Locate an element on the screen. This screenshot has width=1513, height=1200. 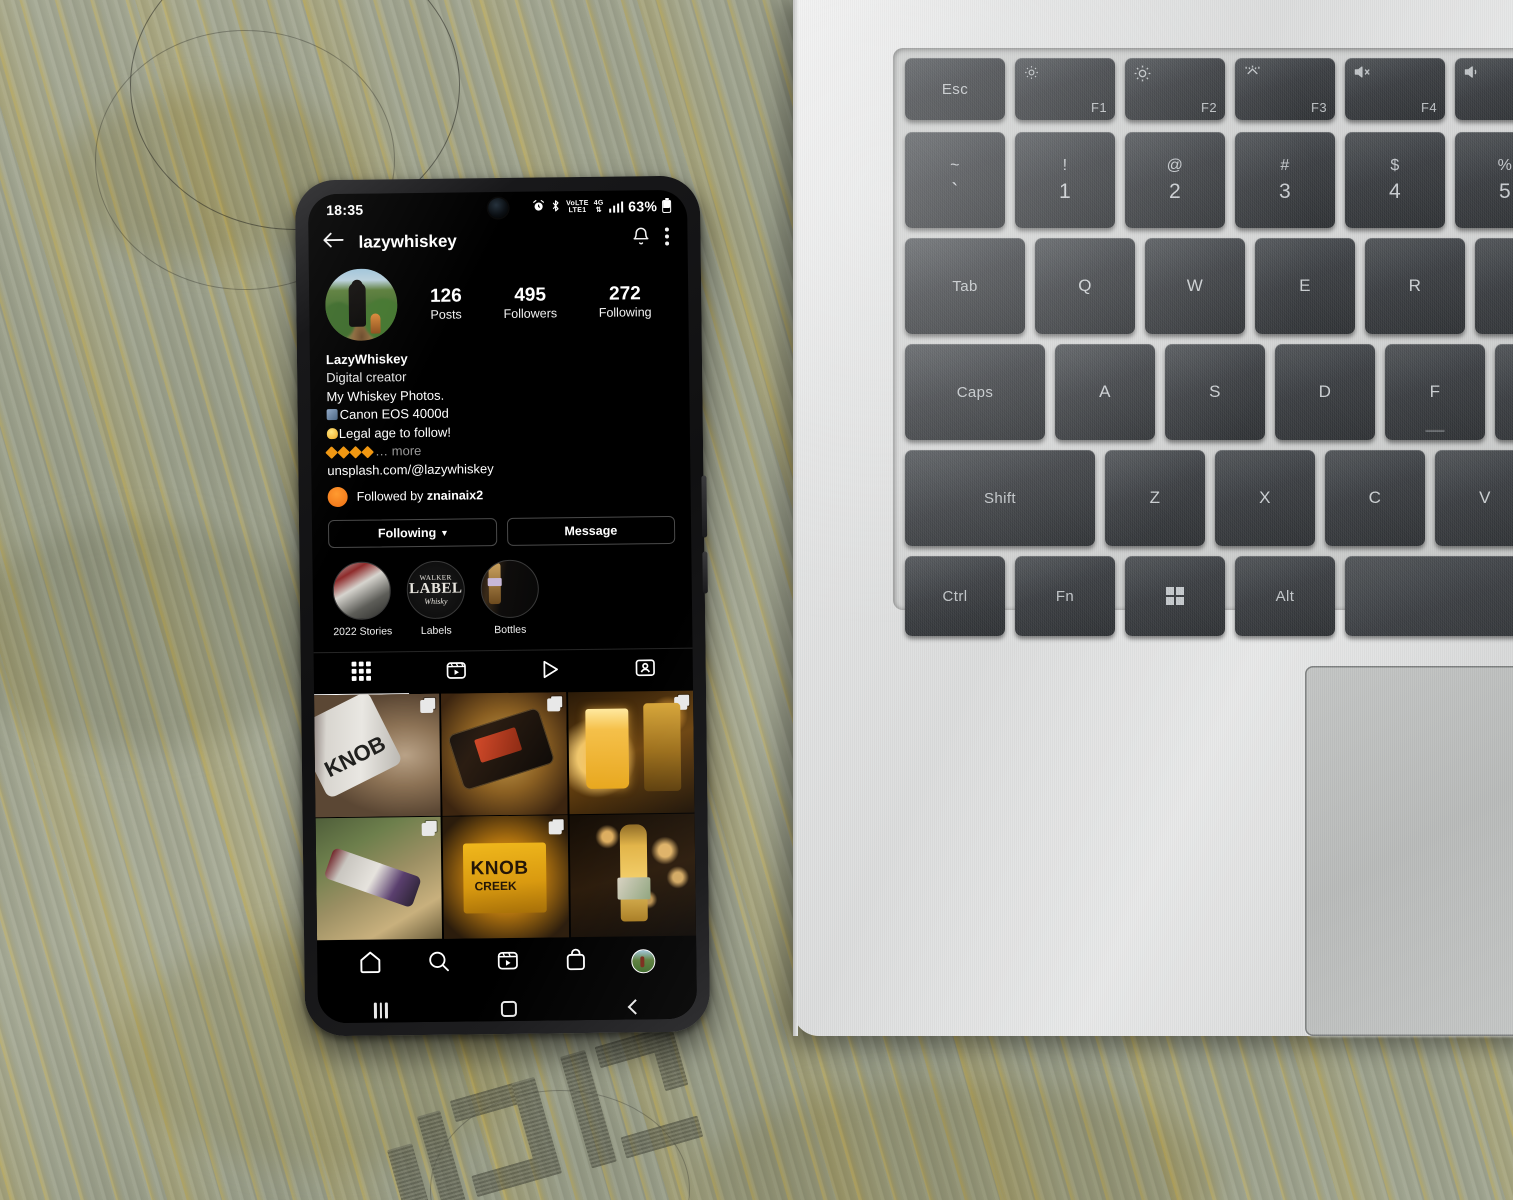
key-shift-left: Shift is located at coordinates (1000, 498).